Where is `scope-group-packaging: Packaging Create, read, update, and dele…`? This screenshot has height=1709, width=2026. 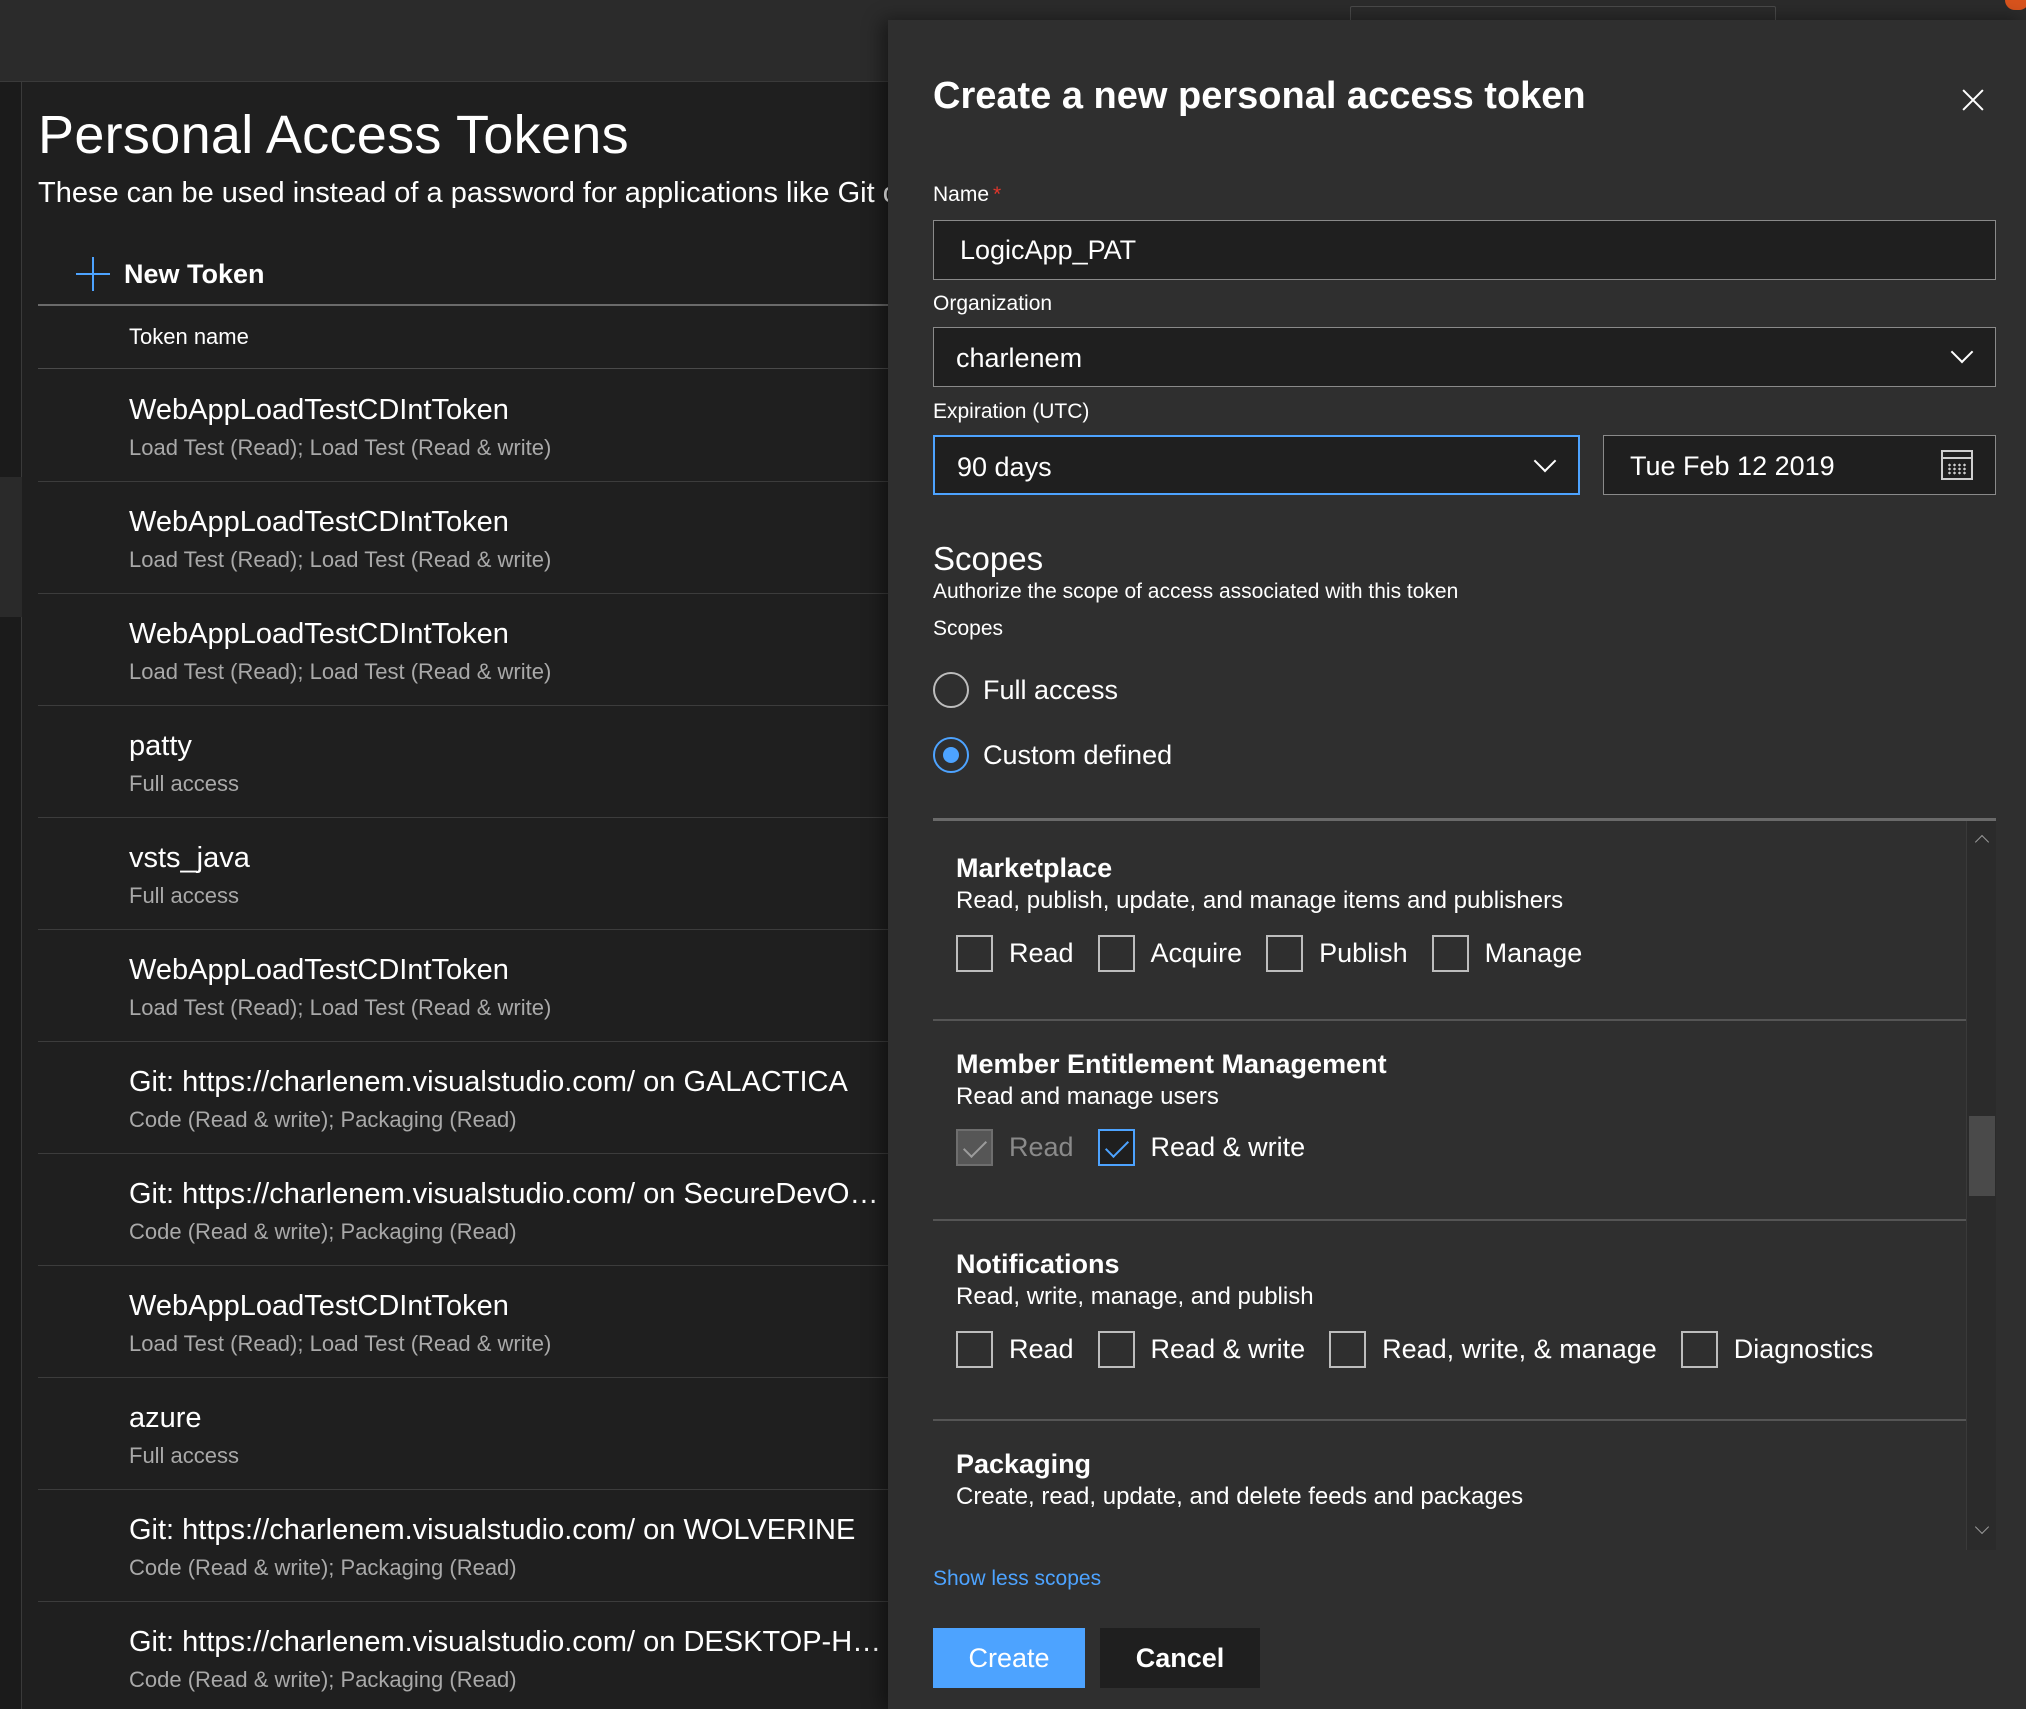 scope-group-packaging: Packaging Create, read, update, and dele… is located at coordinates (1450, 1485).